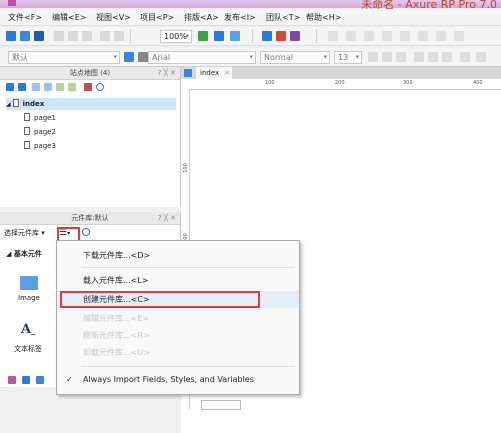  Describe the element at coordinates (188, 73) in the screenshot. I see `tab-menu-icon` at that location.